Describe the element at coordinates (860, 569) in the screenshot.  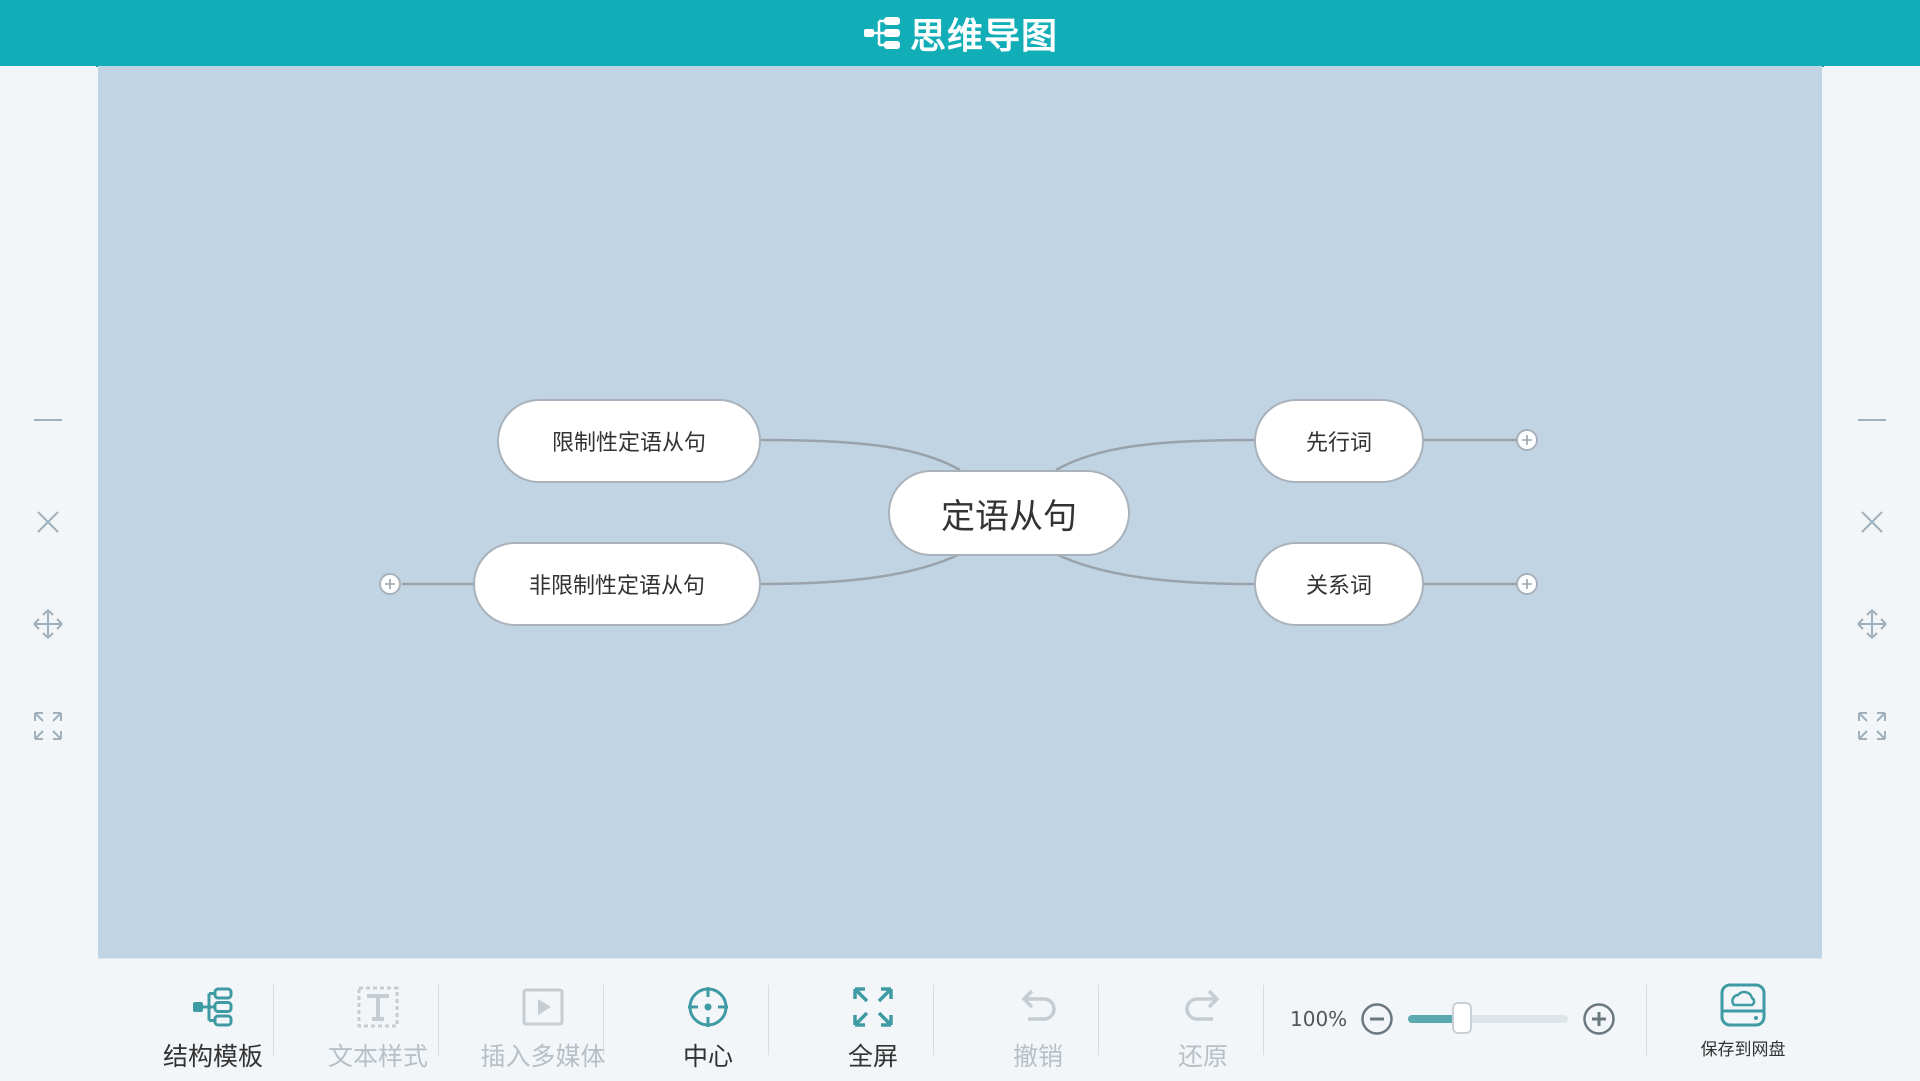
I see `link-nonrestrictive` at that location.